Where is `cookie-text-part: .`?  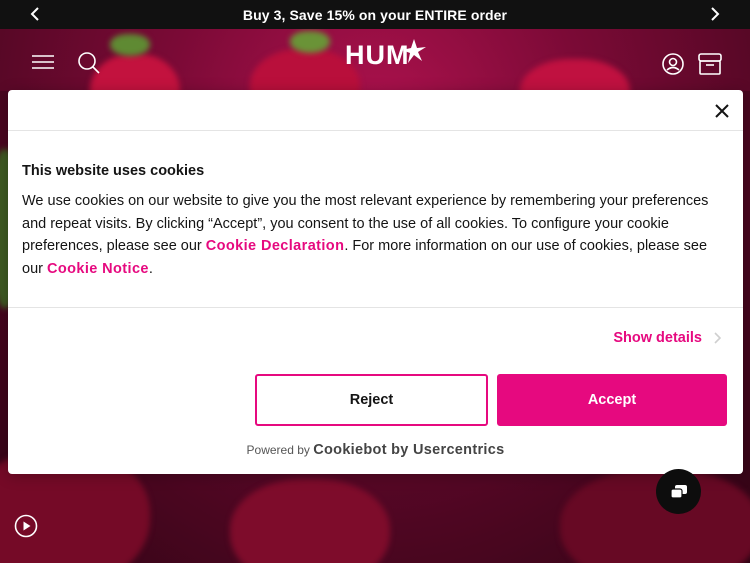
cookie-text-part: . is located at coordinates (150, 268).